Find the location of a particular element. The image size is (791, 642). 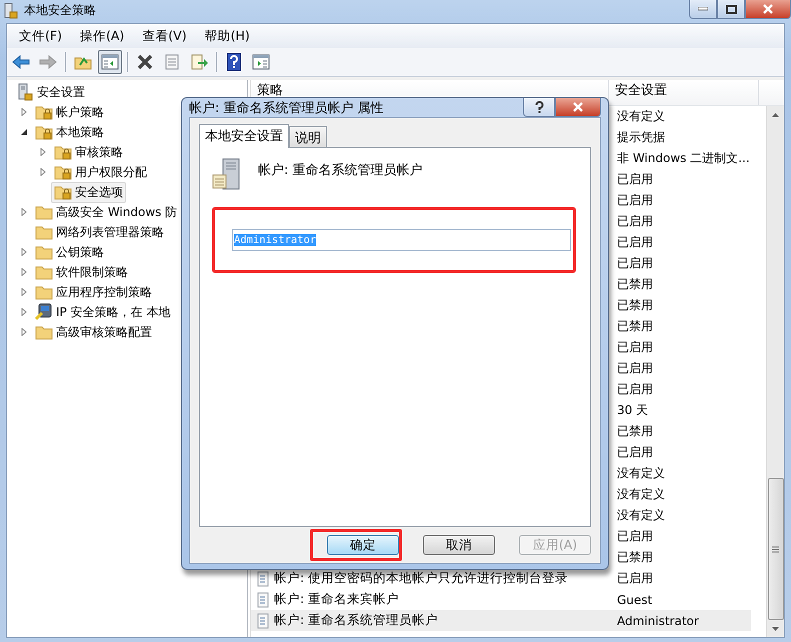

tree-item: 帐户策略 is located at coordinates (69, 112).